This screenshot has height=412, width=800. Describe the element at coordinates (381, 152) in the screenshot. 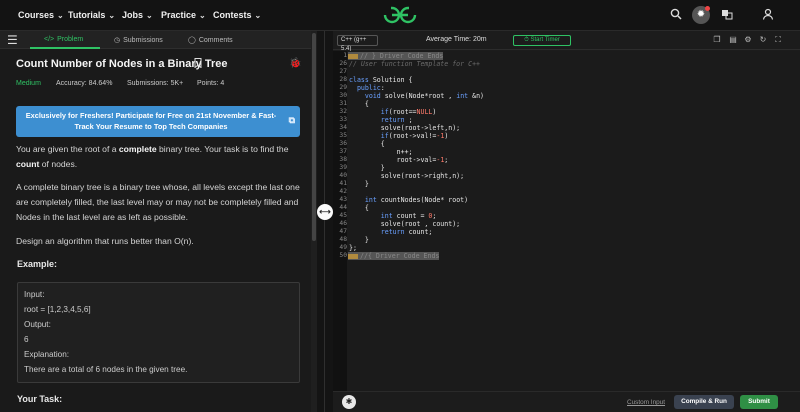

I see `code-line: n++;` at that location.